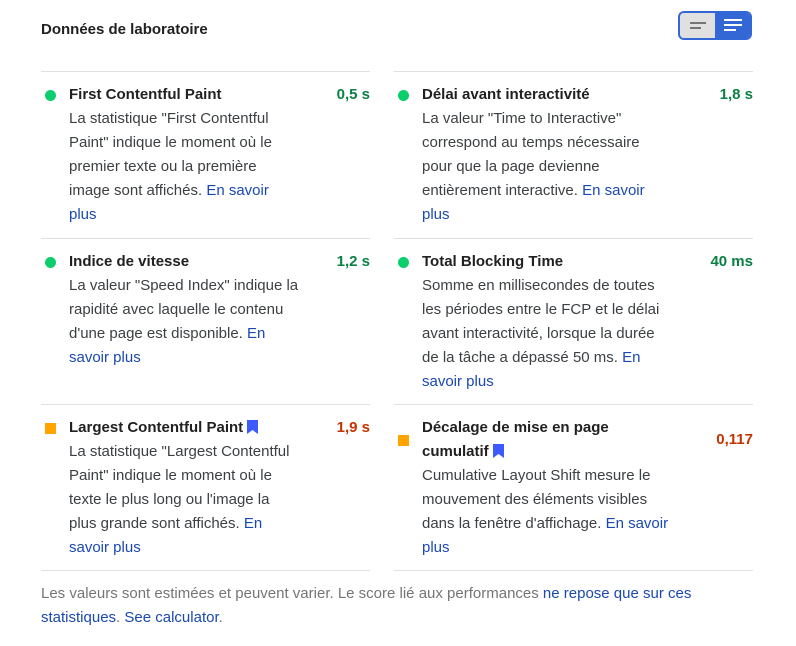 This screenshot has width=796, height=646. Describe the element at coordinates (145, 94) in the screenshot. I see `metric-title: First Contentful Paint` at that location.